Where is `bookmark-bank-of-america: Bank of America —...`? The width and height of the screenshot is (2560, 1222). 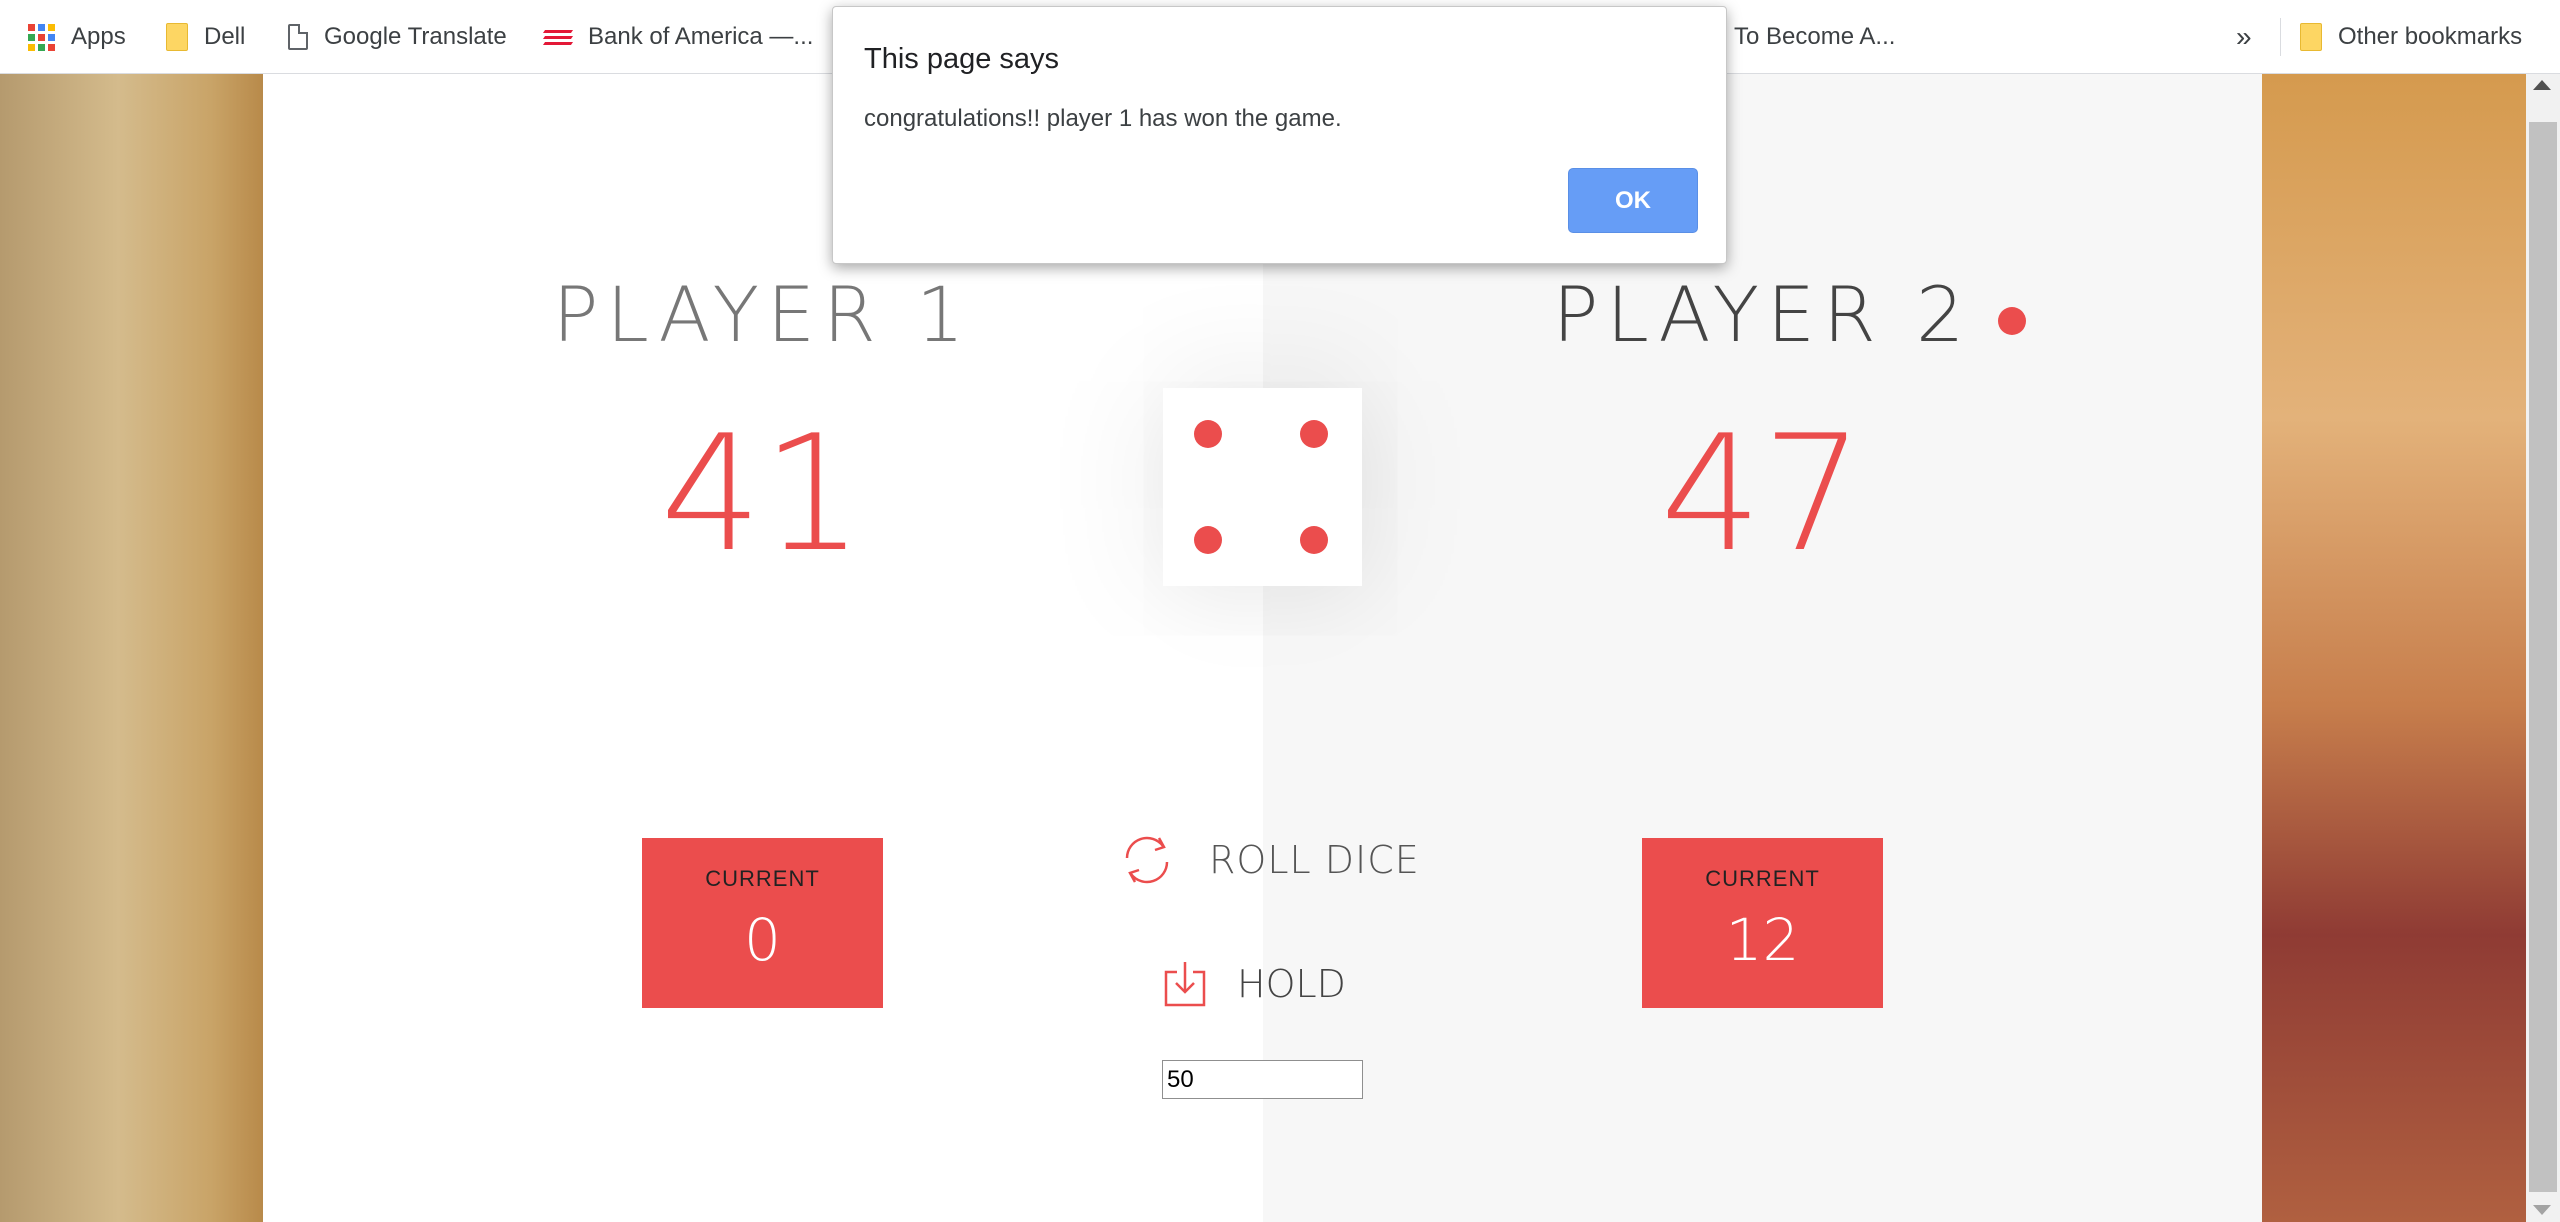 bookmark-bank-of-america: Bank of America —... is located at coordinates (677, 37).